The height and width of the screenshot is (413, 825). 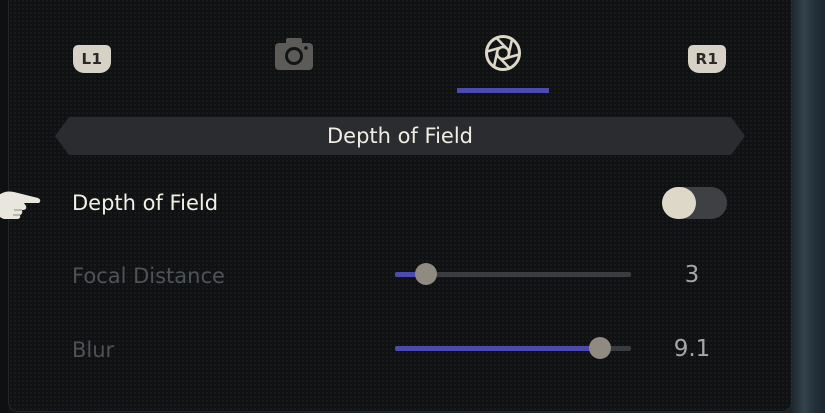 I want to click on focal-distance-value: 3, so click(x=692, y=275).